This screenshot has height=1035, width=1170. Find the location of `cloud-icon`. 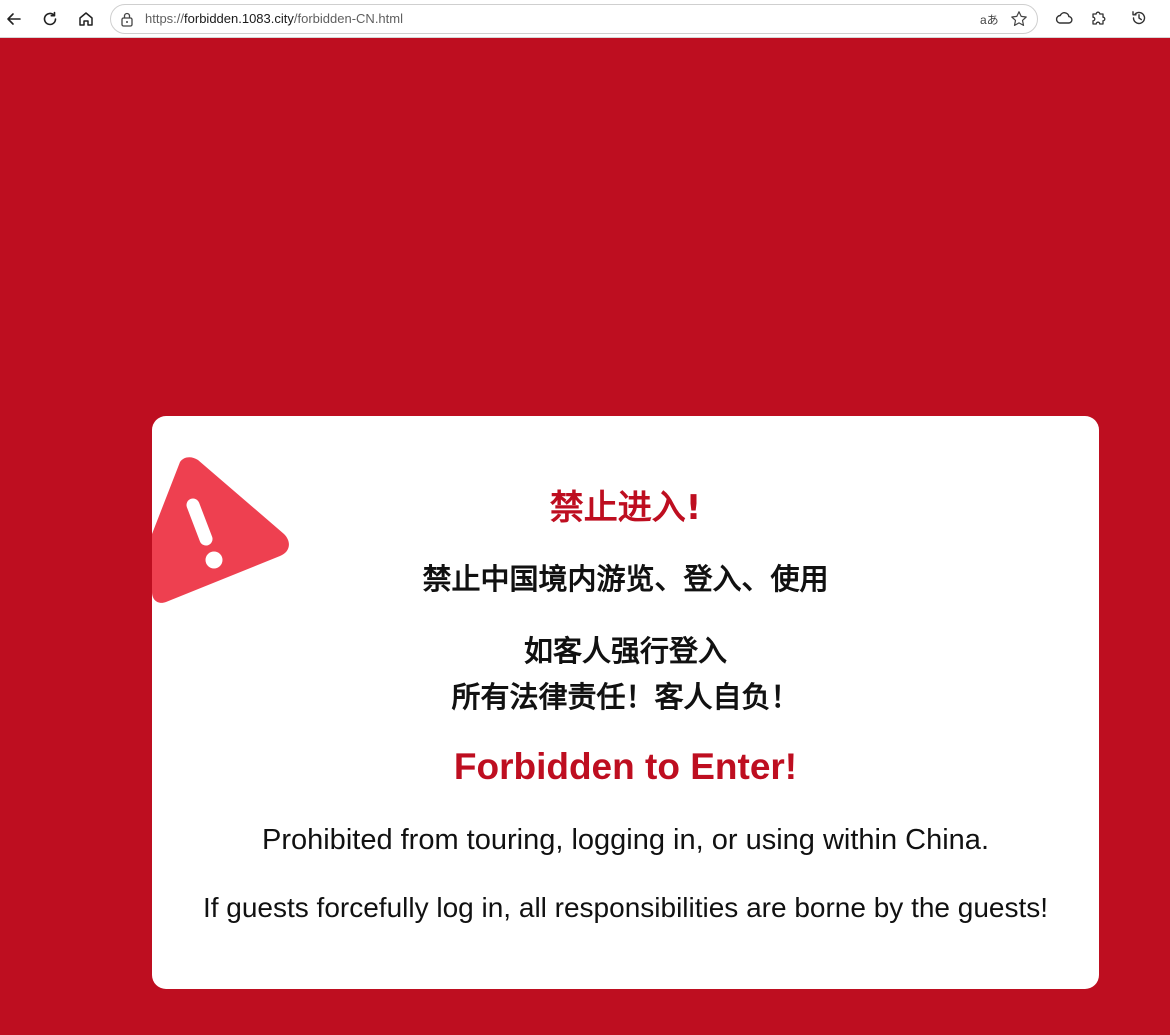

cloud-icon is located at coordinates (1064, 18).